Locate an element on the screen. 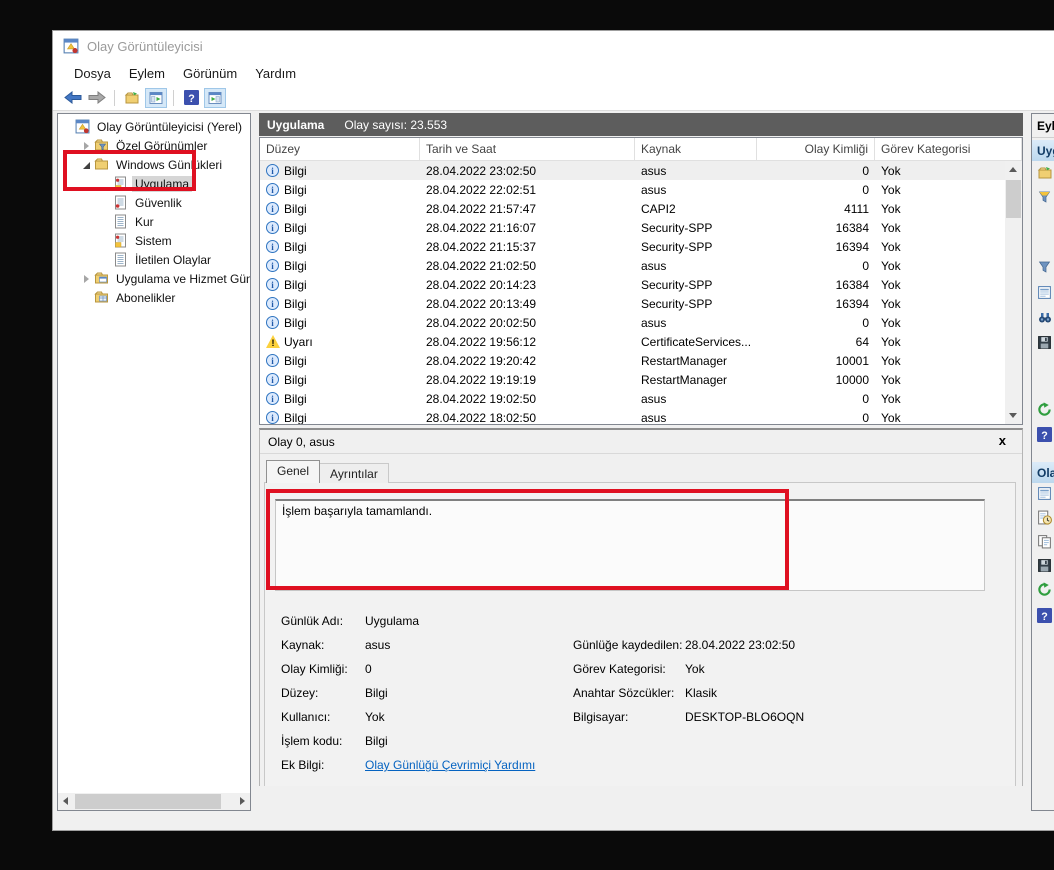 Image resolution: width=1054 pixels, height=870 pixels. column-header-kaynak: Kaynak is located at coordinates (696, 149).